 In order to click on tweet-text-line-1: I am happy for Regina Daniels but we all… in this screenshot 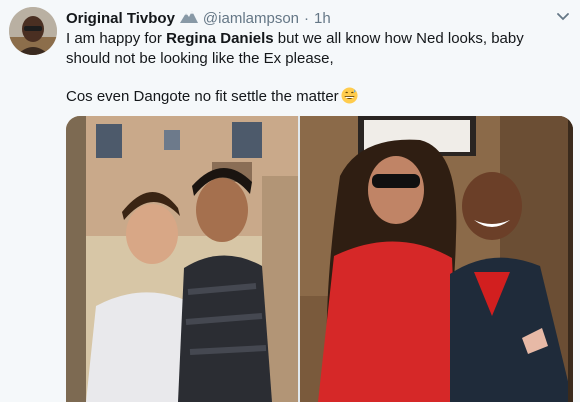, I will do `click(318, 49)`.